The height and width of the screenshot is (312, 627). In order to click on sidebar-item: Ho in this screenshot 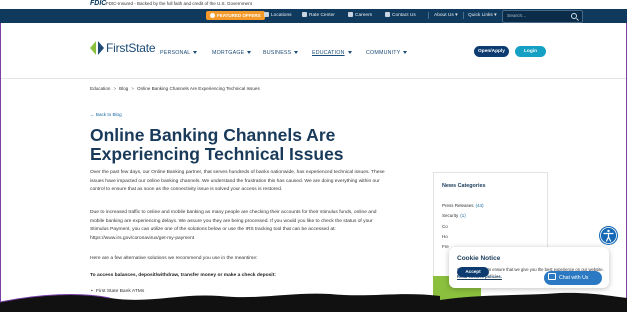, I will do `click(445, 236)`.